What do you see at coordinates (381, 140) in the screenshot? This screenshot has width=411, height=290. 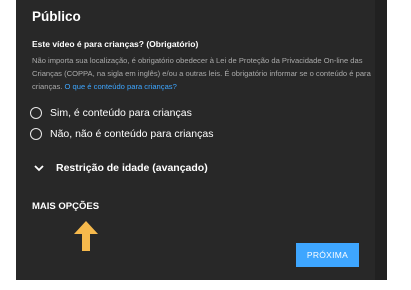 I see `scrollbar` at bounding box center [381, 140].